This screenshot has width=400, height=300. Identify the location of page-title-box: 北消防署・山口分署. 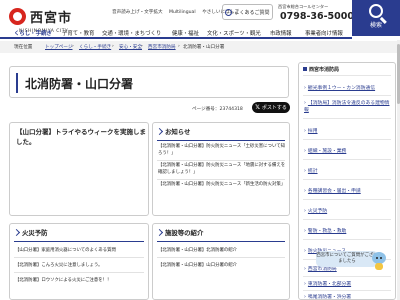
(149, 82).